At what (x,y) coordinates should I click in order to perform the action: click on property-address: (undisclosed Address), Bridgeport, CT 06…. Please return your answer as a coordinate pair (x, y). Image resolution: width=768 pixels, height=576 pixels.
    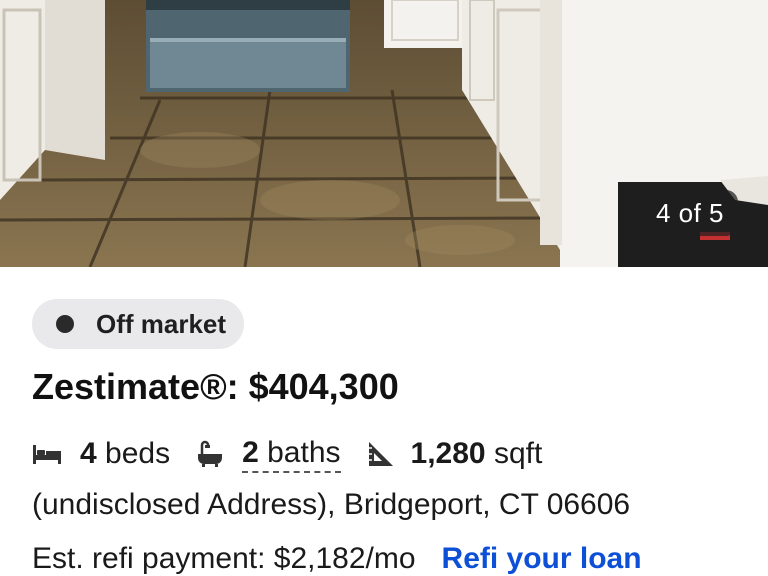
    Looking at the image, I should click on (331, 504).